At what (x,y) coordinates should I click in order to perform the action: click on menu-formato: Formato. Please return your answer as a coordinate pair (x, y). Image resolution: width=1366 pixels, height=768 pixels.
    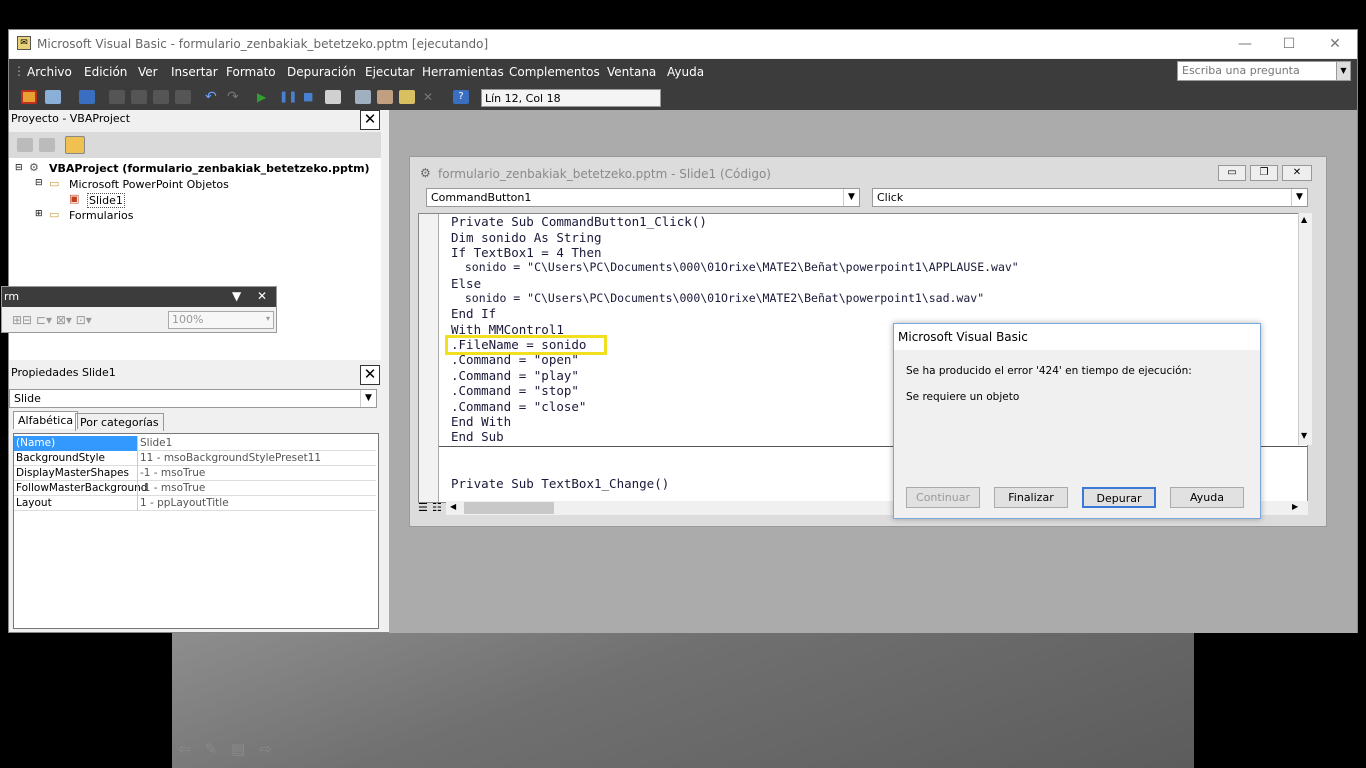
    Looking at the image, I should click on (251, 72).